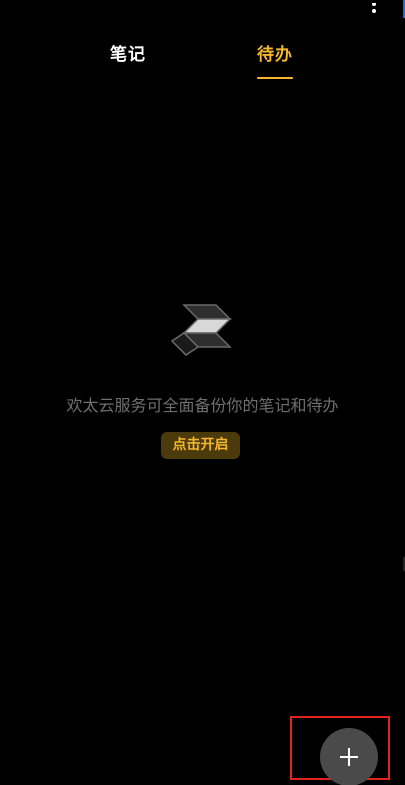 This screenshot has width=405, height=785. I want to click on tab-todo: 待办, so click(275, 55).